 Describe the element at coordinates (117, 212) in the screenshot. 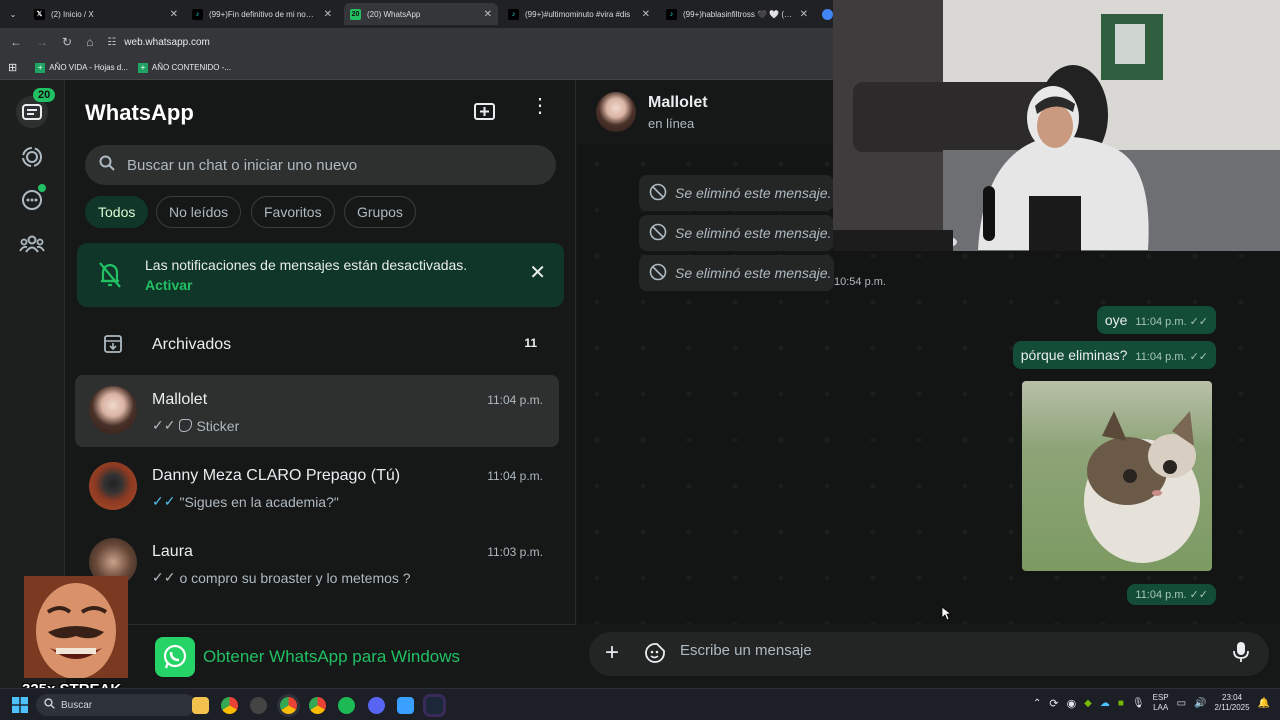

I see `filter-todos: Todos` at that location.